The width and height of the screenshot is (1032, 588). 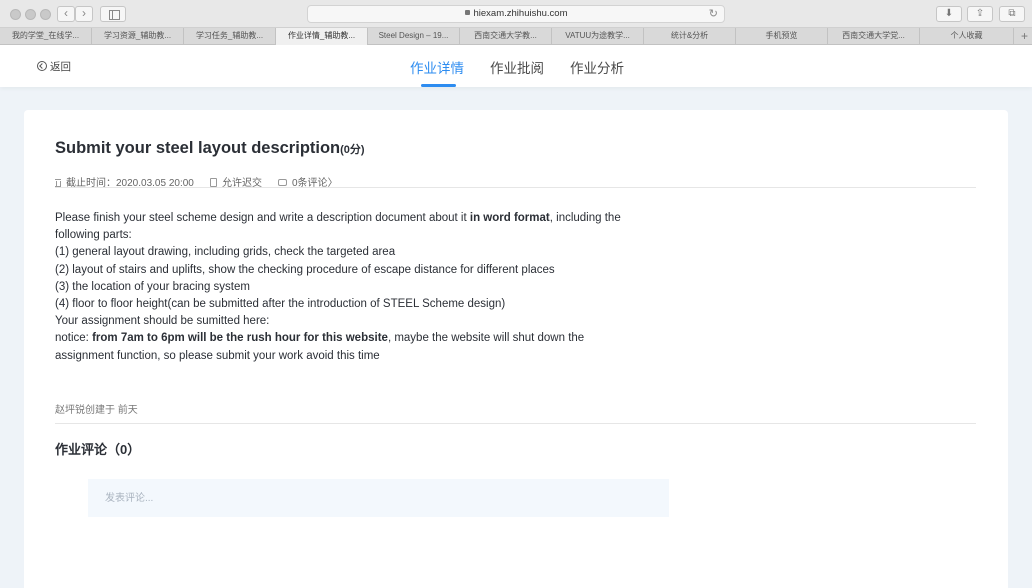 I want to click on assignment-title: Submit your steel layout description(0分), so click(x=210, y=148).